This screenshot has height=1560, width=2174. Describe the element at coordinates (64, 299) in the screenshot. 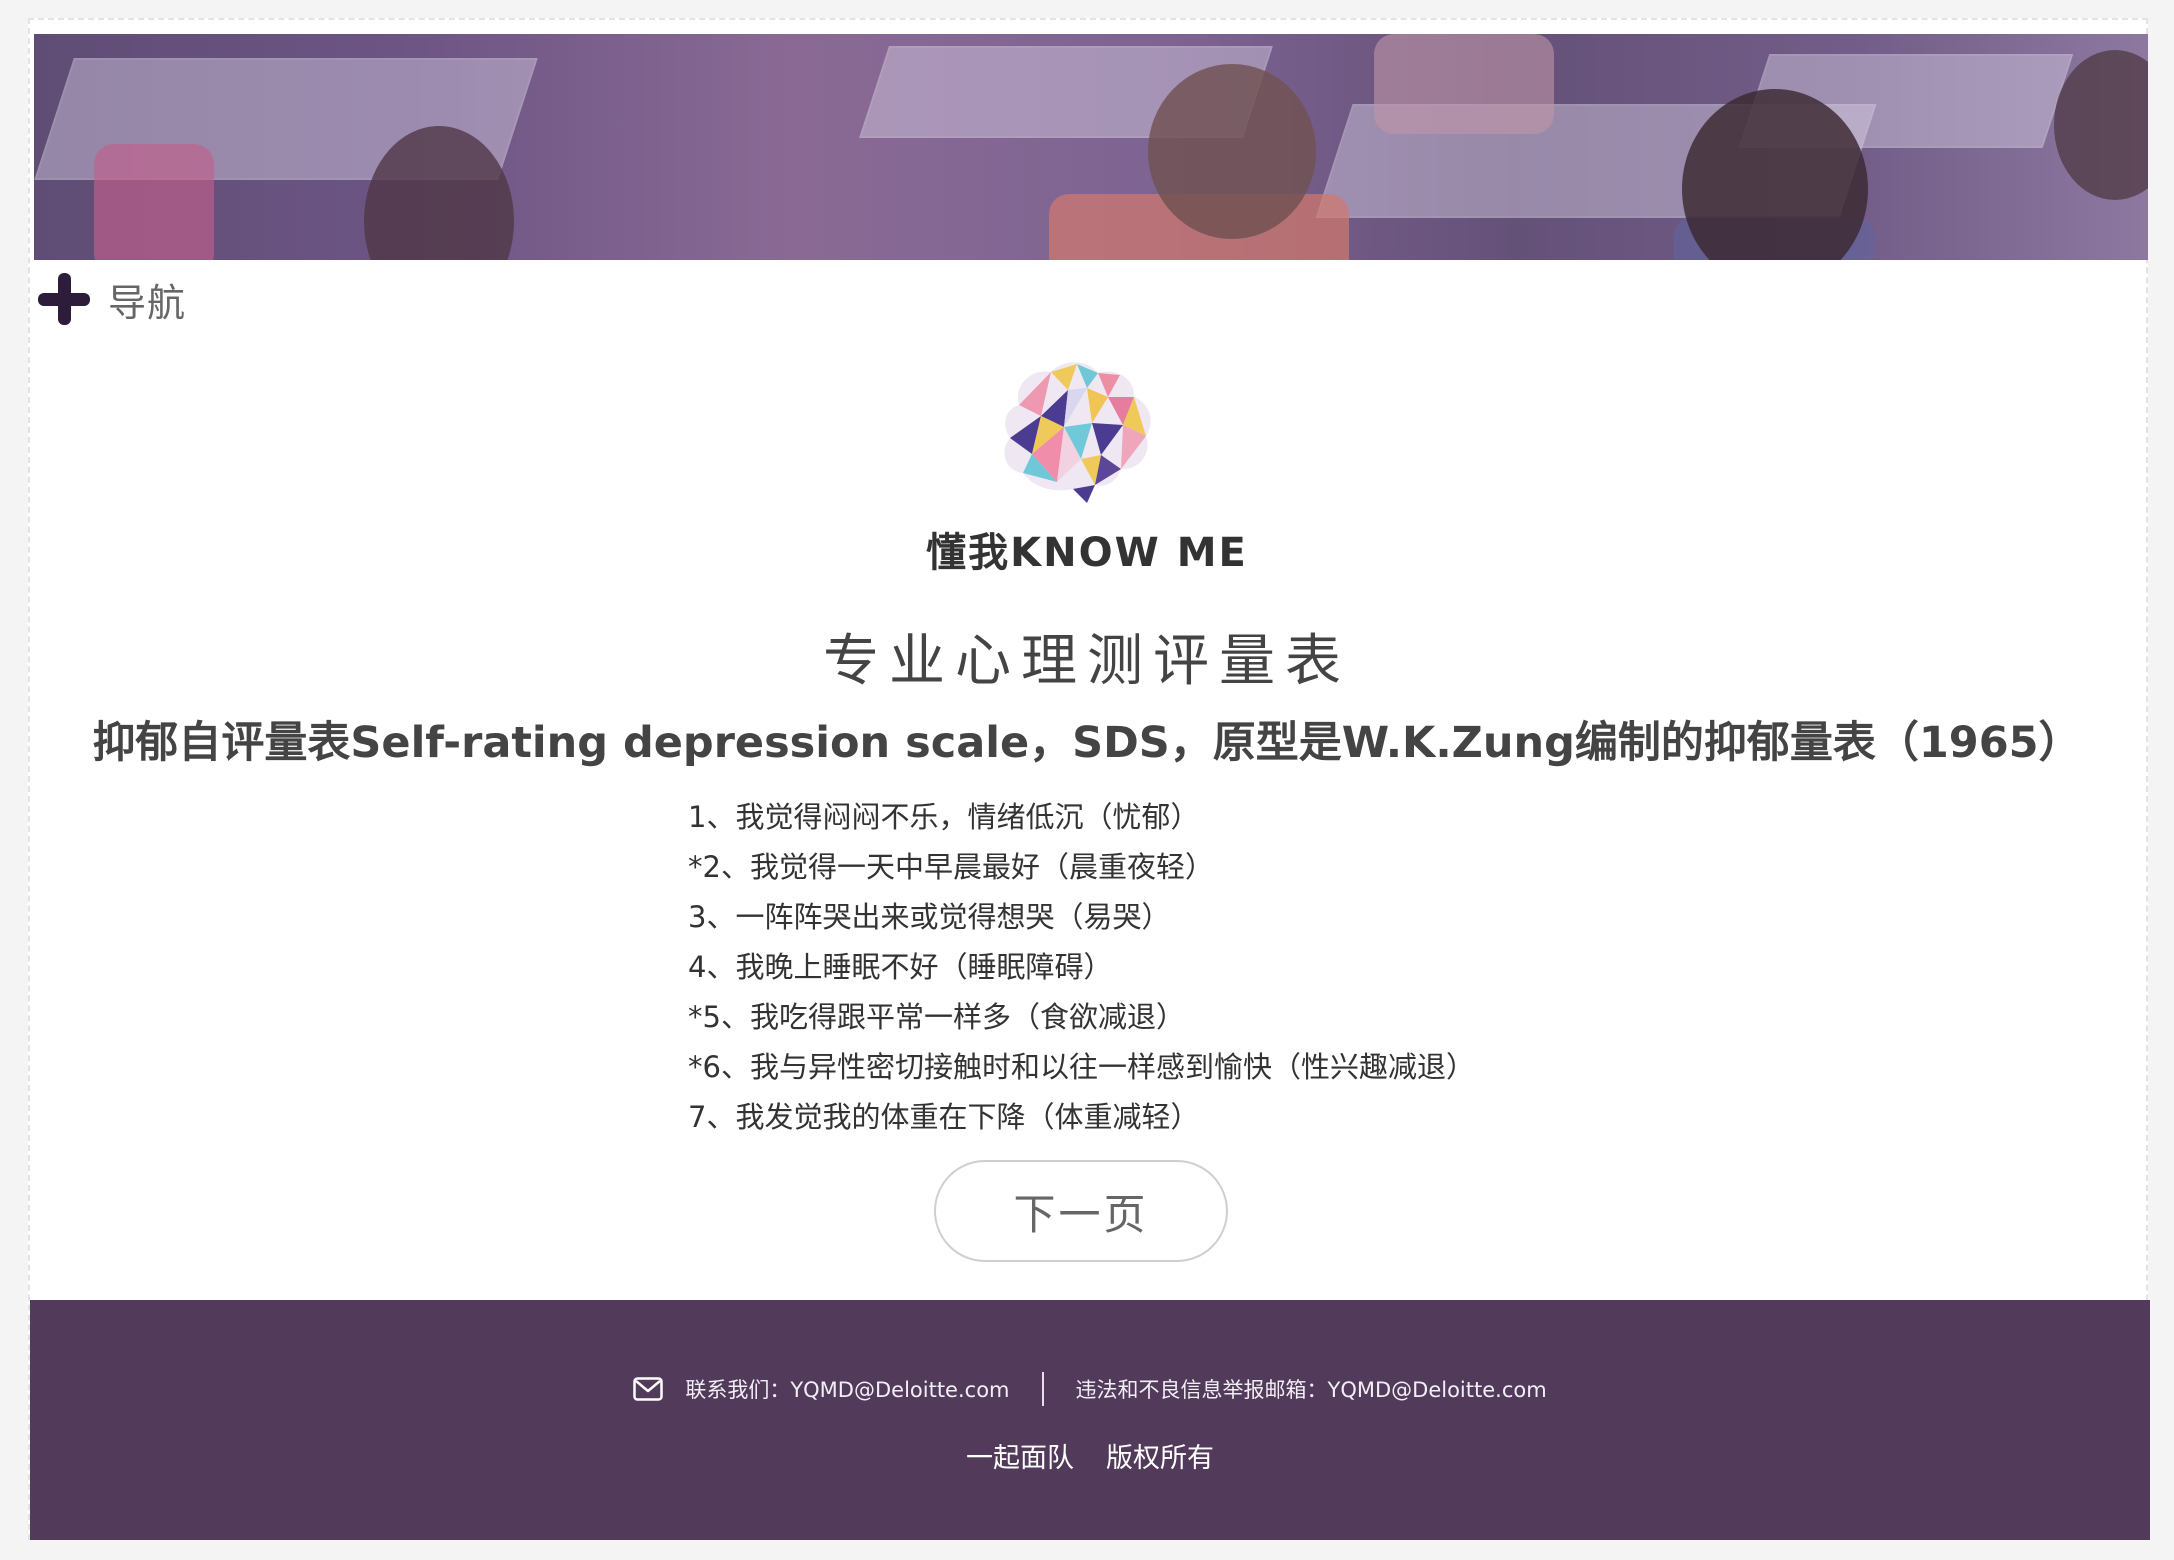

I see `plus-icon` at that location.